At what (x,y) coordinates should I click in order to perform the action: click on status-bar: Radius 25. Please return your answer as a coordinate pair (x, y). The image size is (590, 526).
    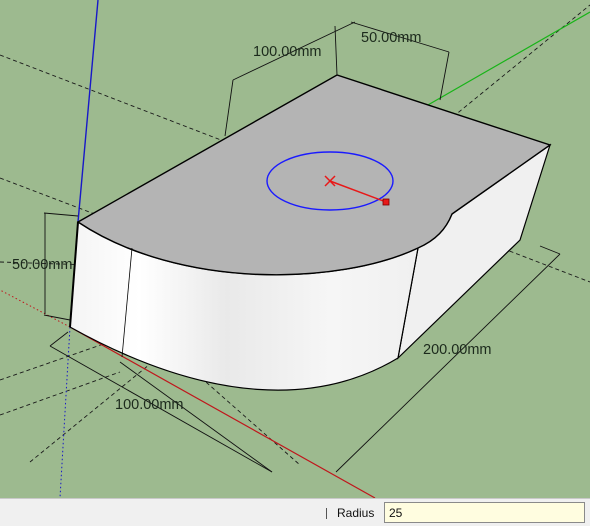
    Looking at the image, I should click on (295, 512).